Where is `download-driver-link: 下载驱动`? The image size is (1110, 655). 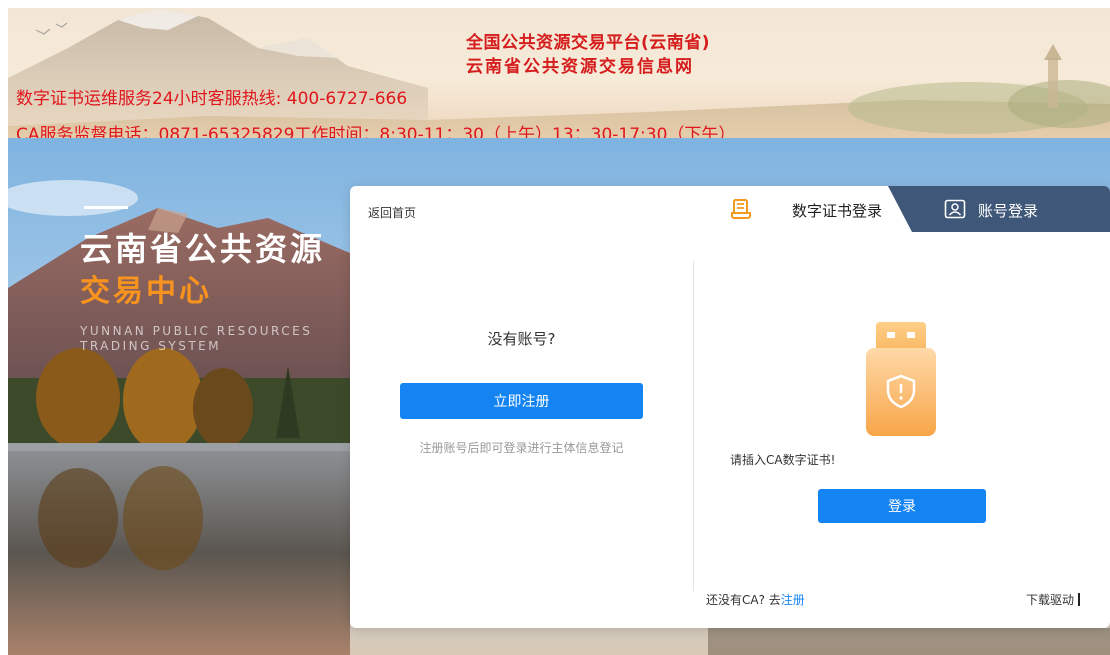
download-driver-link: 下载驱动 is located at coordinates (1053, 599).